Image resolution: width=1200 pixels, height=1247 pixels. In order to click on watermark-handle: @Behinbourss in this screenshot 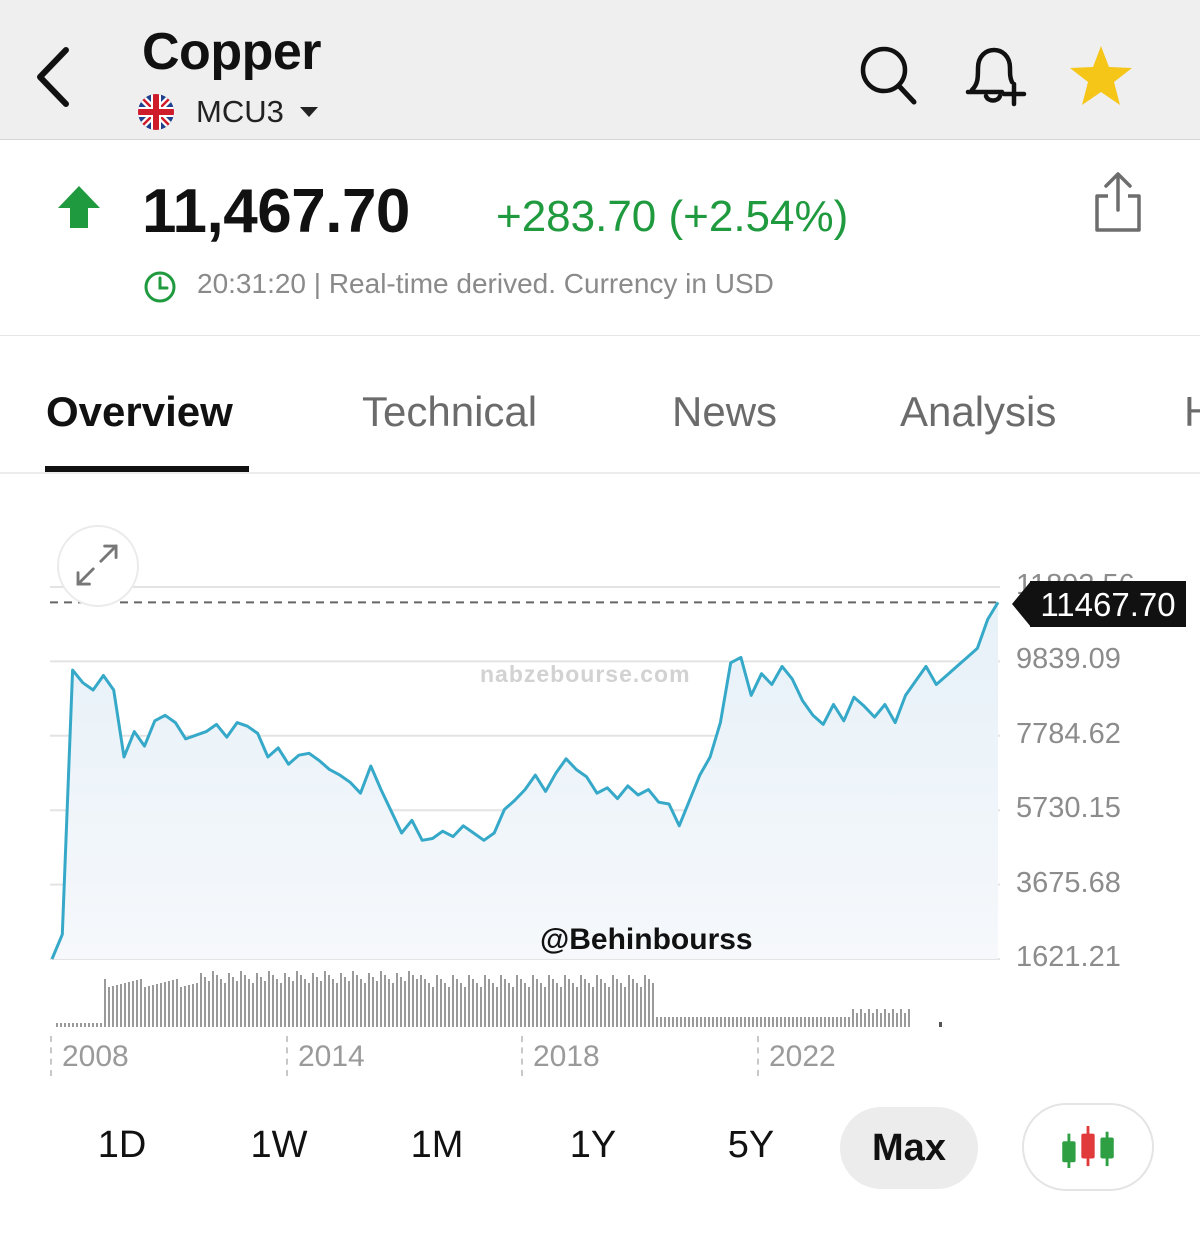, I will do `click(646, 939)`.